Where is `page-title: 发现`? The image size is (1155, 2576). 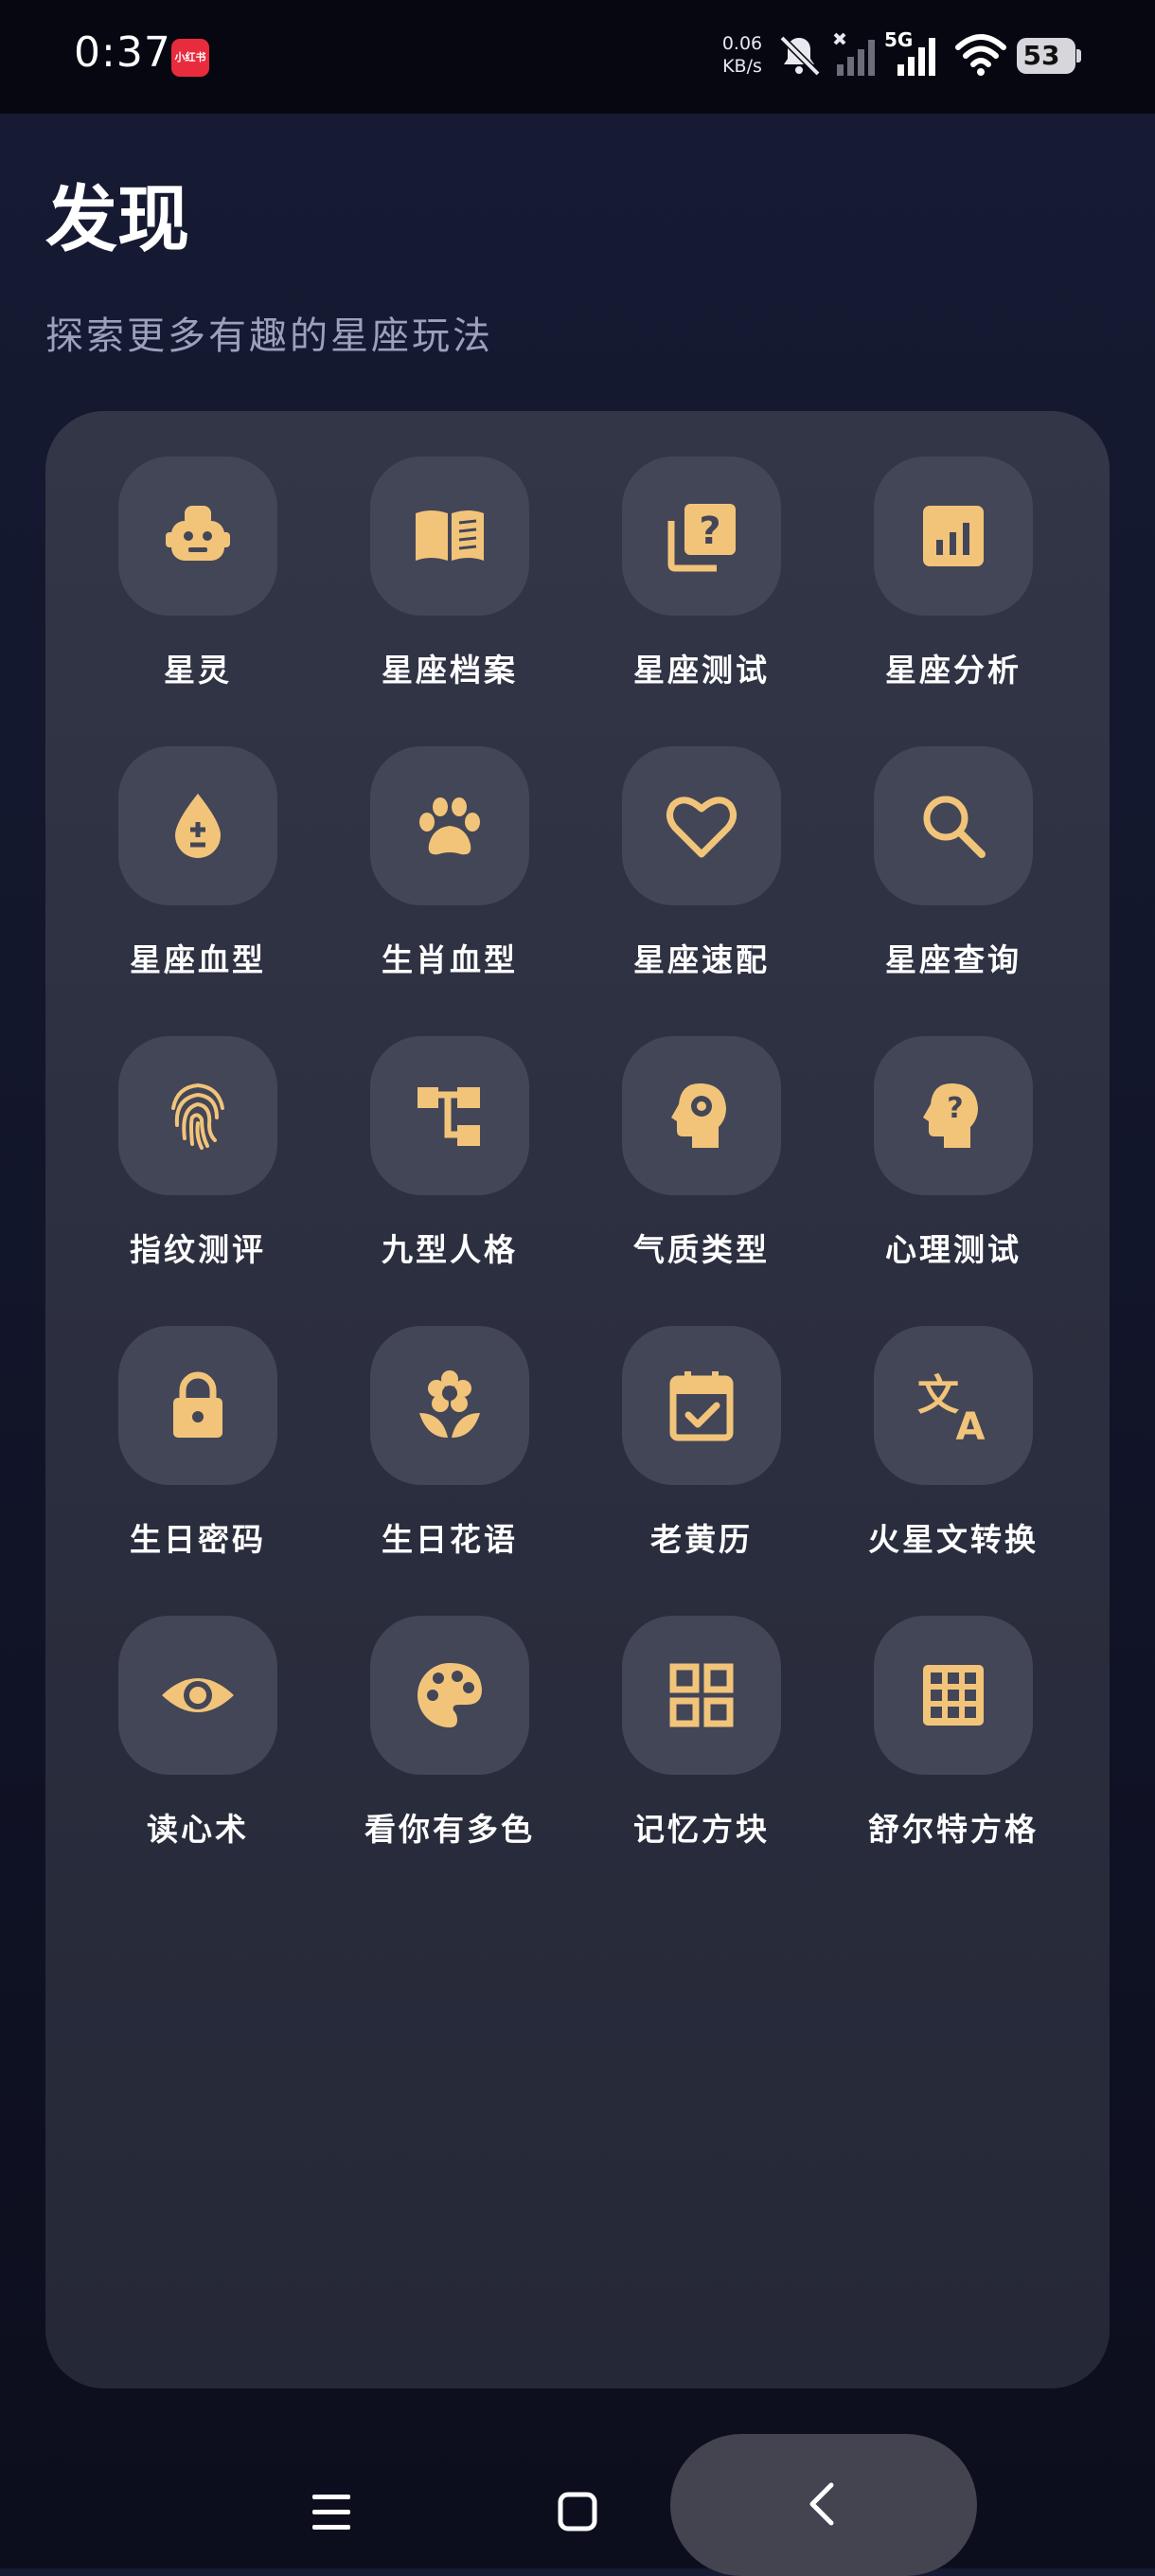
page-title: 发现 is located at coordinates (117, 219).